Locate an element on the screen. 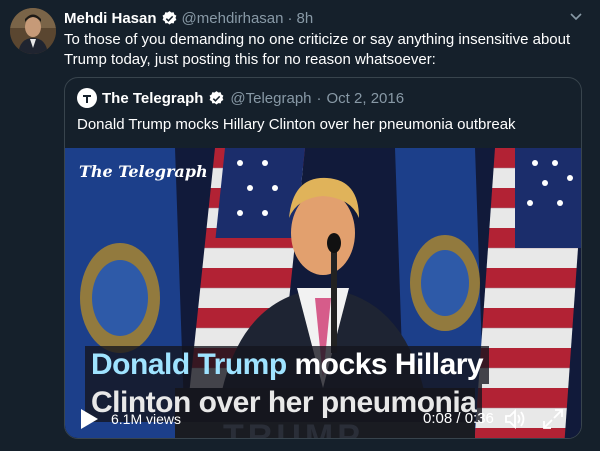  author-name: Mehdi Hasan is located at coordinates (110, 18).